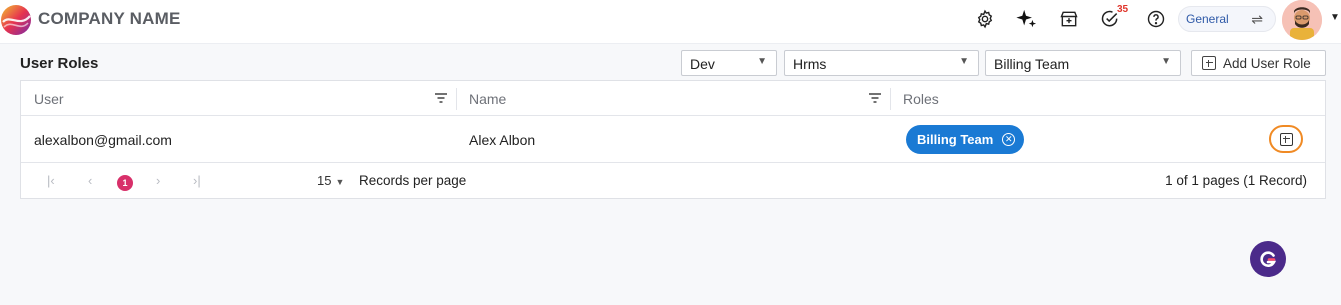  I want to click on pager-summary: 1 of 1 pages (1 Record), so click(1236, 180).